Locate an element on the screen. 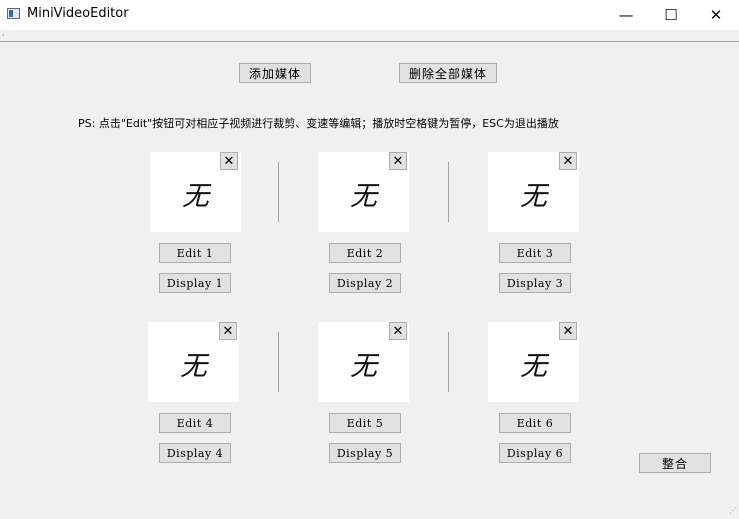  remove-media-6-button: ✕ is located at coordinates (568, 331).